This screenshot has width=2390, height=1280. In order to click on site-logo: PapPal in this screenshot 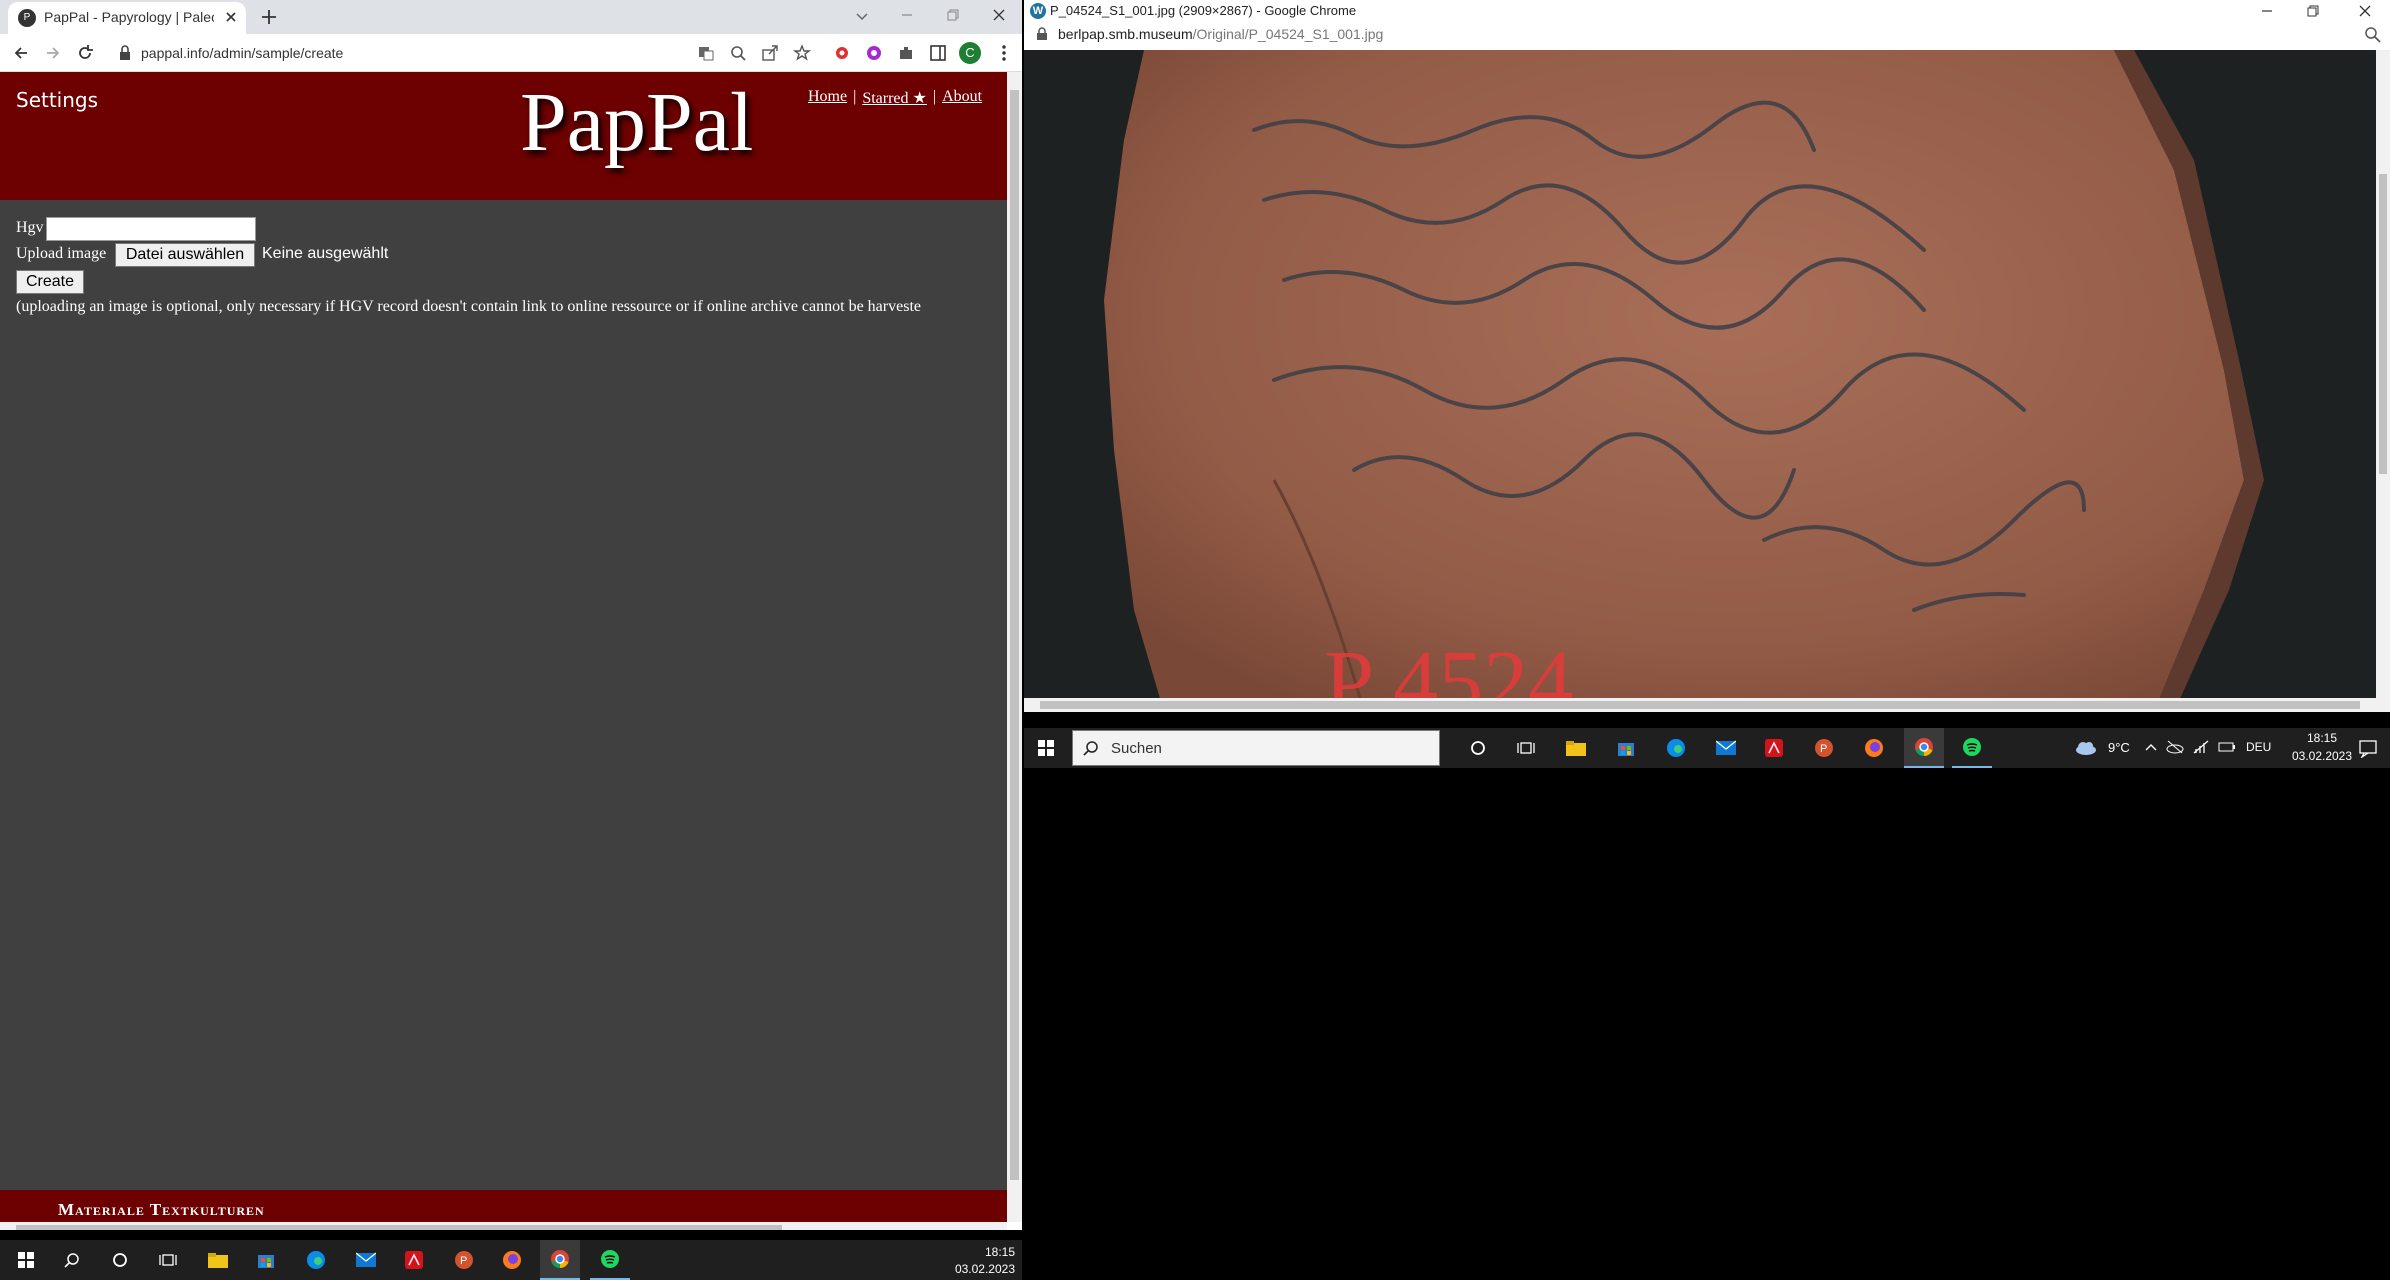, I will do `click(637, 122)`.